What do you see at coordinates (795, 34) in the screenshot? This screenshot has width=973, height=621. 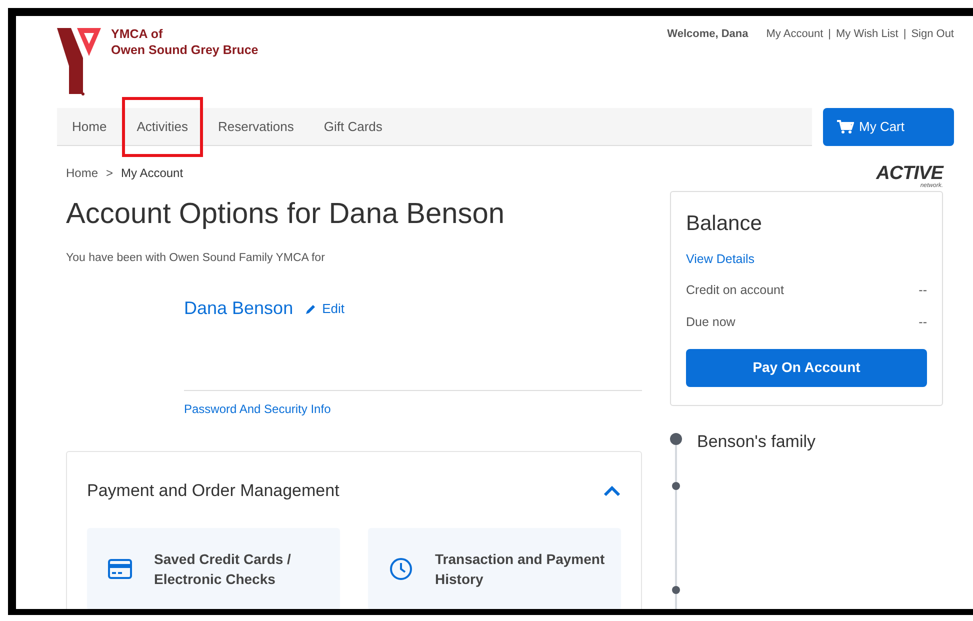 I see `header-link: My Account` at bounding box center [795, 34].